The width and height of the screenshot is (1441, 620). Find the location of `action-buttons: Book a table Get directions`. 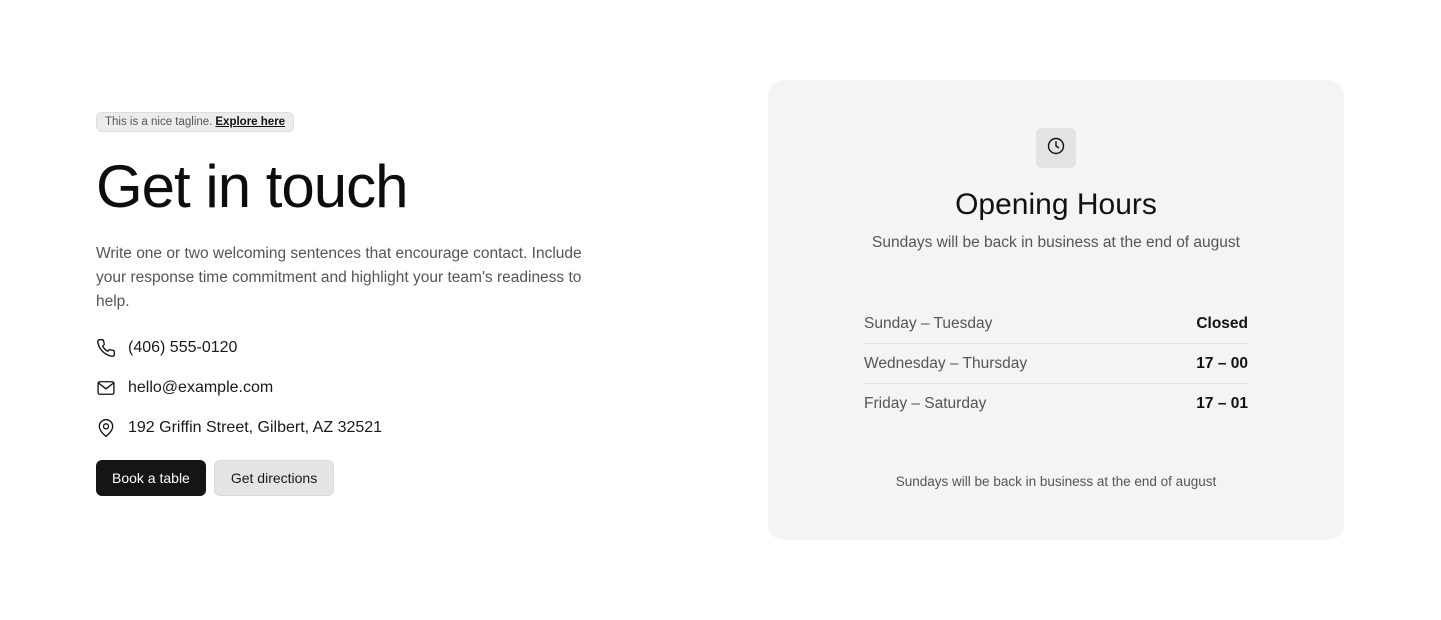

action-buttons: Book a table Get directions is located at coordinates (356, 478).